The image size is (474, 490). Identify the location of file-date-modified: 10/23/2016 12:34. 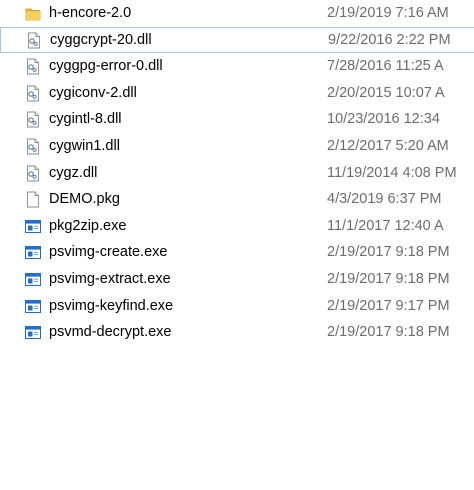
(383, 119).